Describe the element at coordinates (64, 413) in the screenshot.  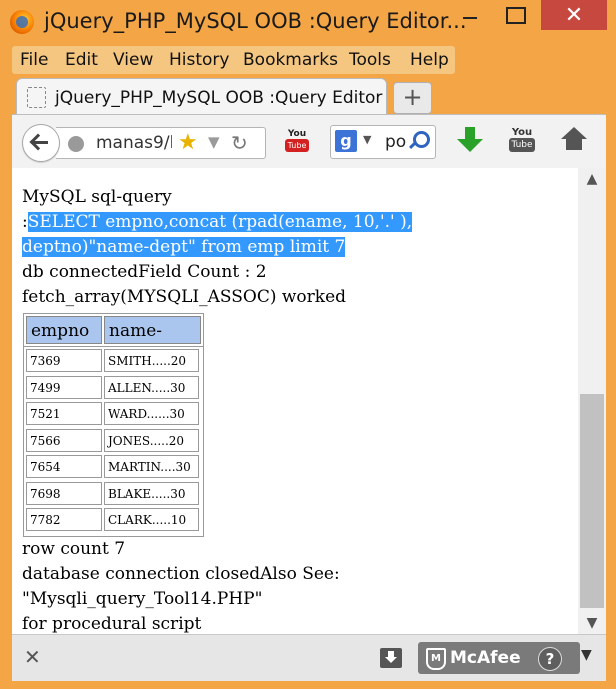
I see `cell-empno: 7521` at that location.